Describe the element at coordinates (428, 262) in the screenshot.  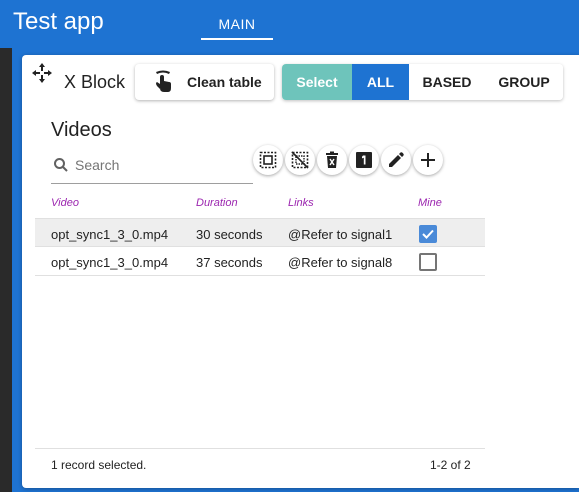
I see `mine-checkbox-unchecked` at that location.